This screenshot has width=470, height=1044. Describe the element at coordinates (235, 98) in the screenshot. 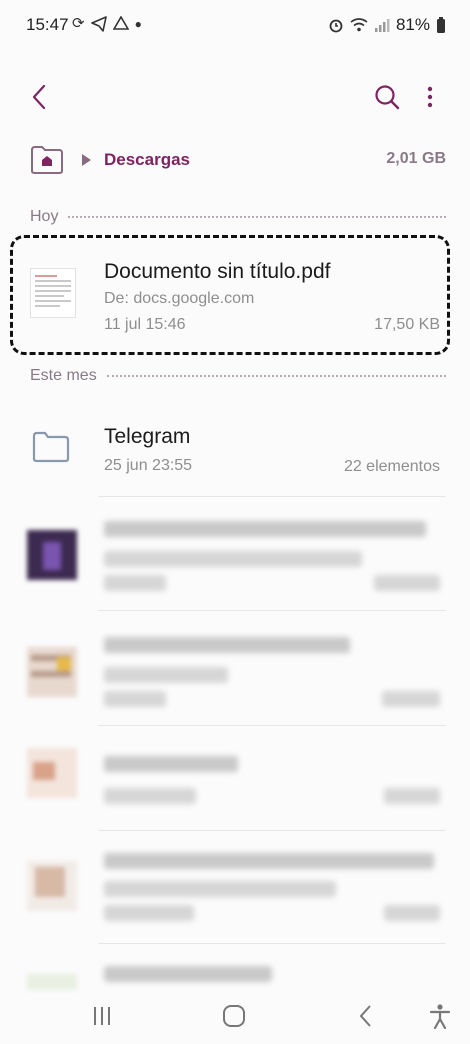

I see `app-bar` at that location.